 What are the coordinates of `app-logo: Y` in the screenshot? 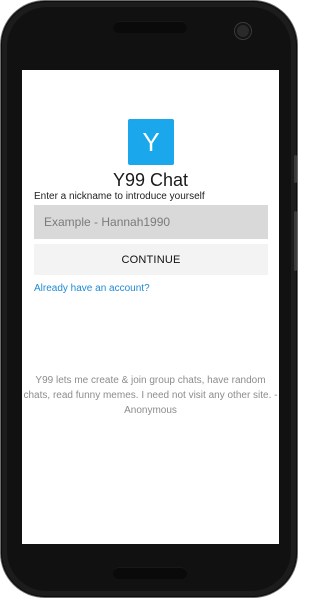 It's located at (151, 142).